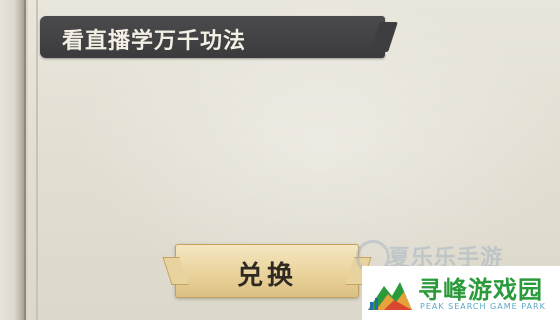 The height and width of the screenshot is (320, 560). What do you see at coordinates (266, 276) in the screenshot?
I see `exchange-button-label: 兑换` at bounding box center [266, 276].